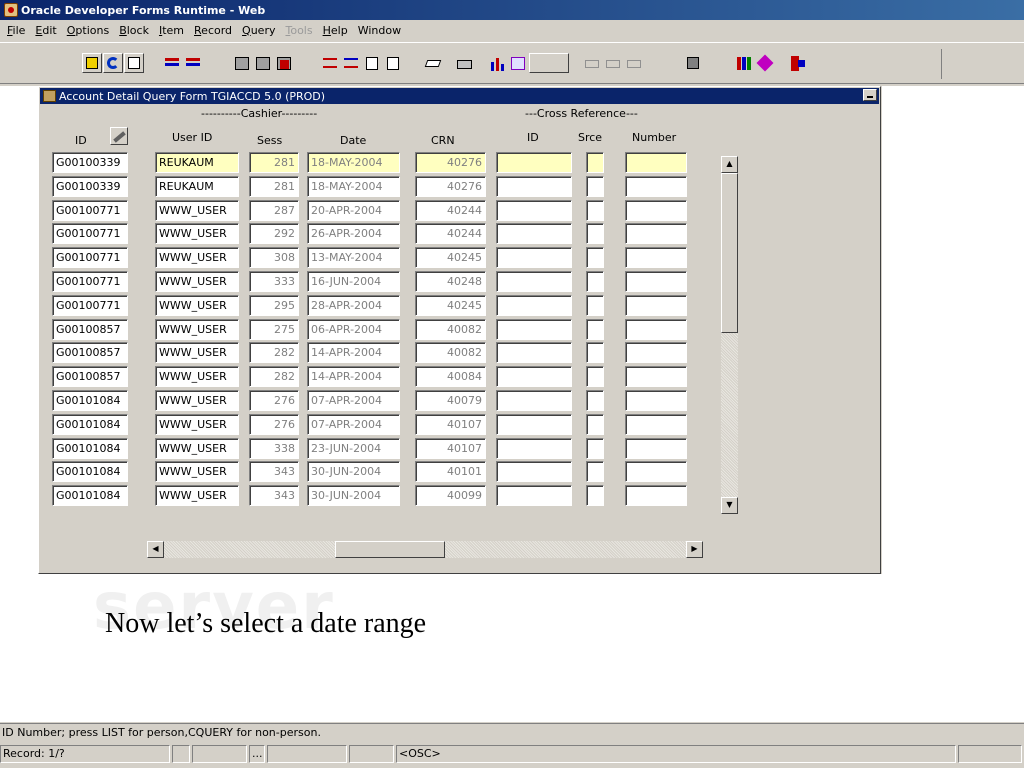 This screenshot has width=1024, height=768. What do you see at coordinates (353, 496) in the screenshot?
I see `cell-date: 30-JUN-2004` at bounding box center [353, 496].